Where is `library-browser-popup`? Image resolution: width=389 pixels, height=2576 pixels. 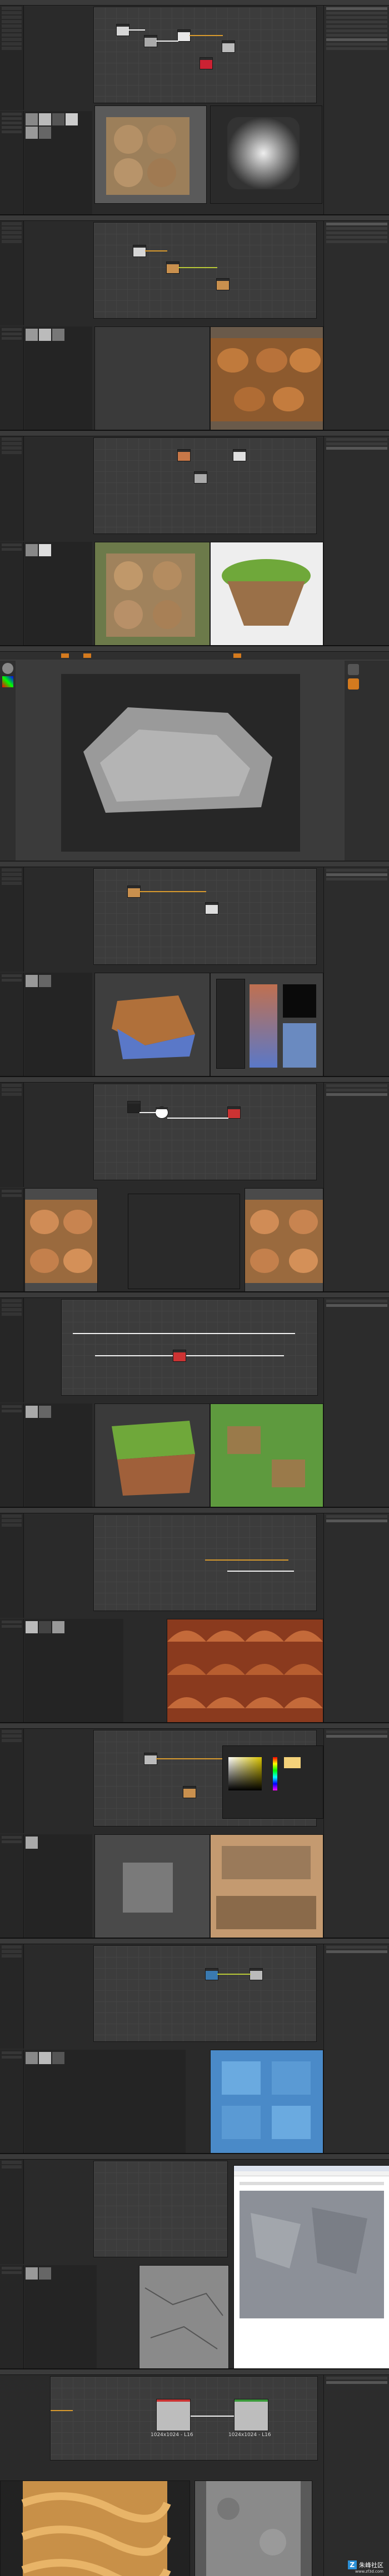 library-browser-popup is located at coordinates (184, 1241).